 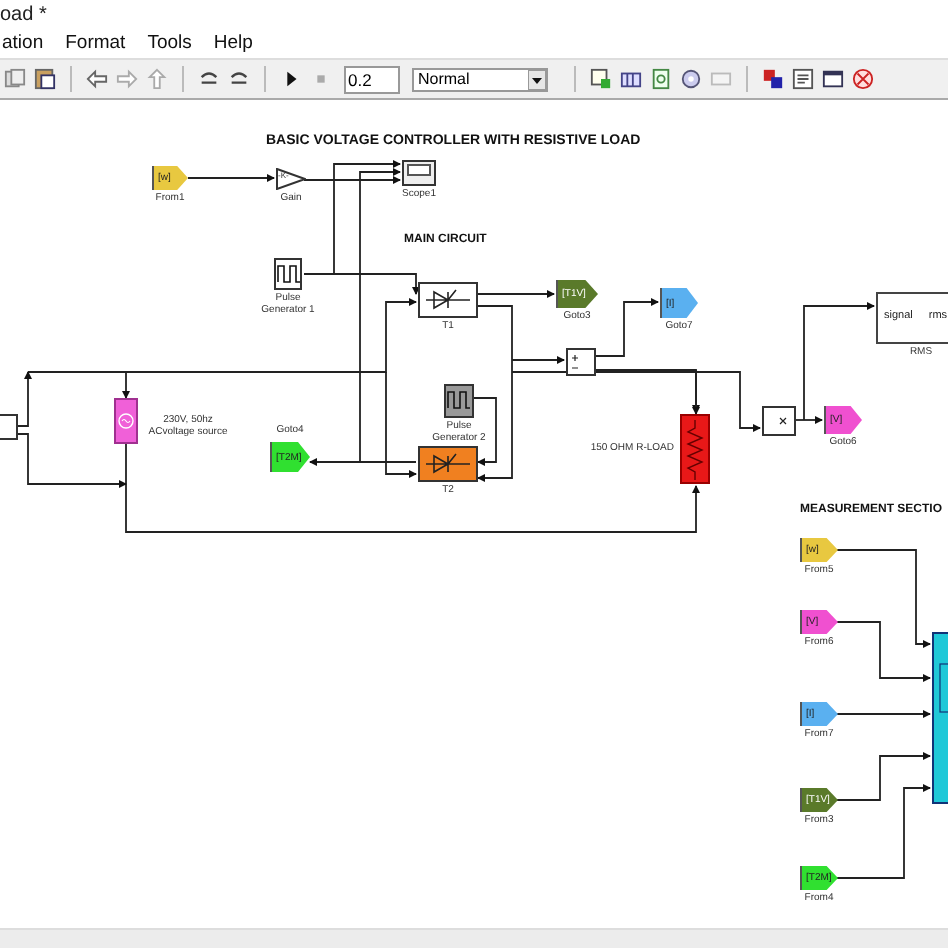 What do you see at coordinates (773, 79) in the screenshot?
I see `model-icon` at bounding box center [773, 79].